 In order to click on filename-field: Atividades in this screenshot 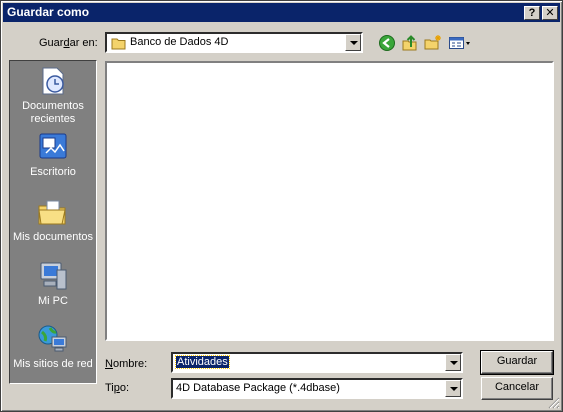, I will do `click(317, 362)`.